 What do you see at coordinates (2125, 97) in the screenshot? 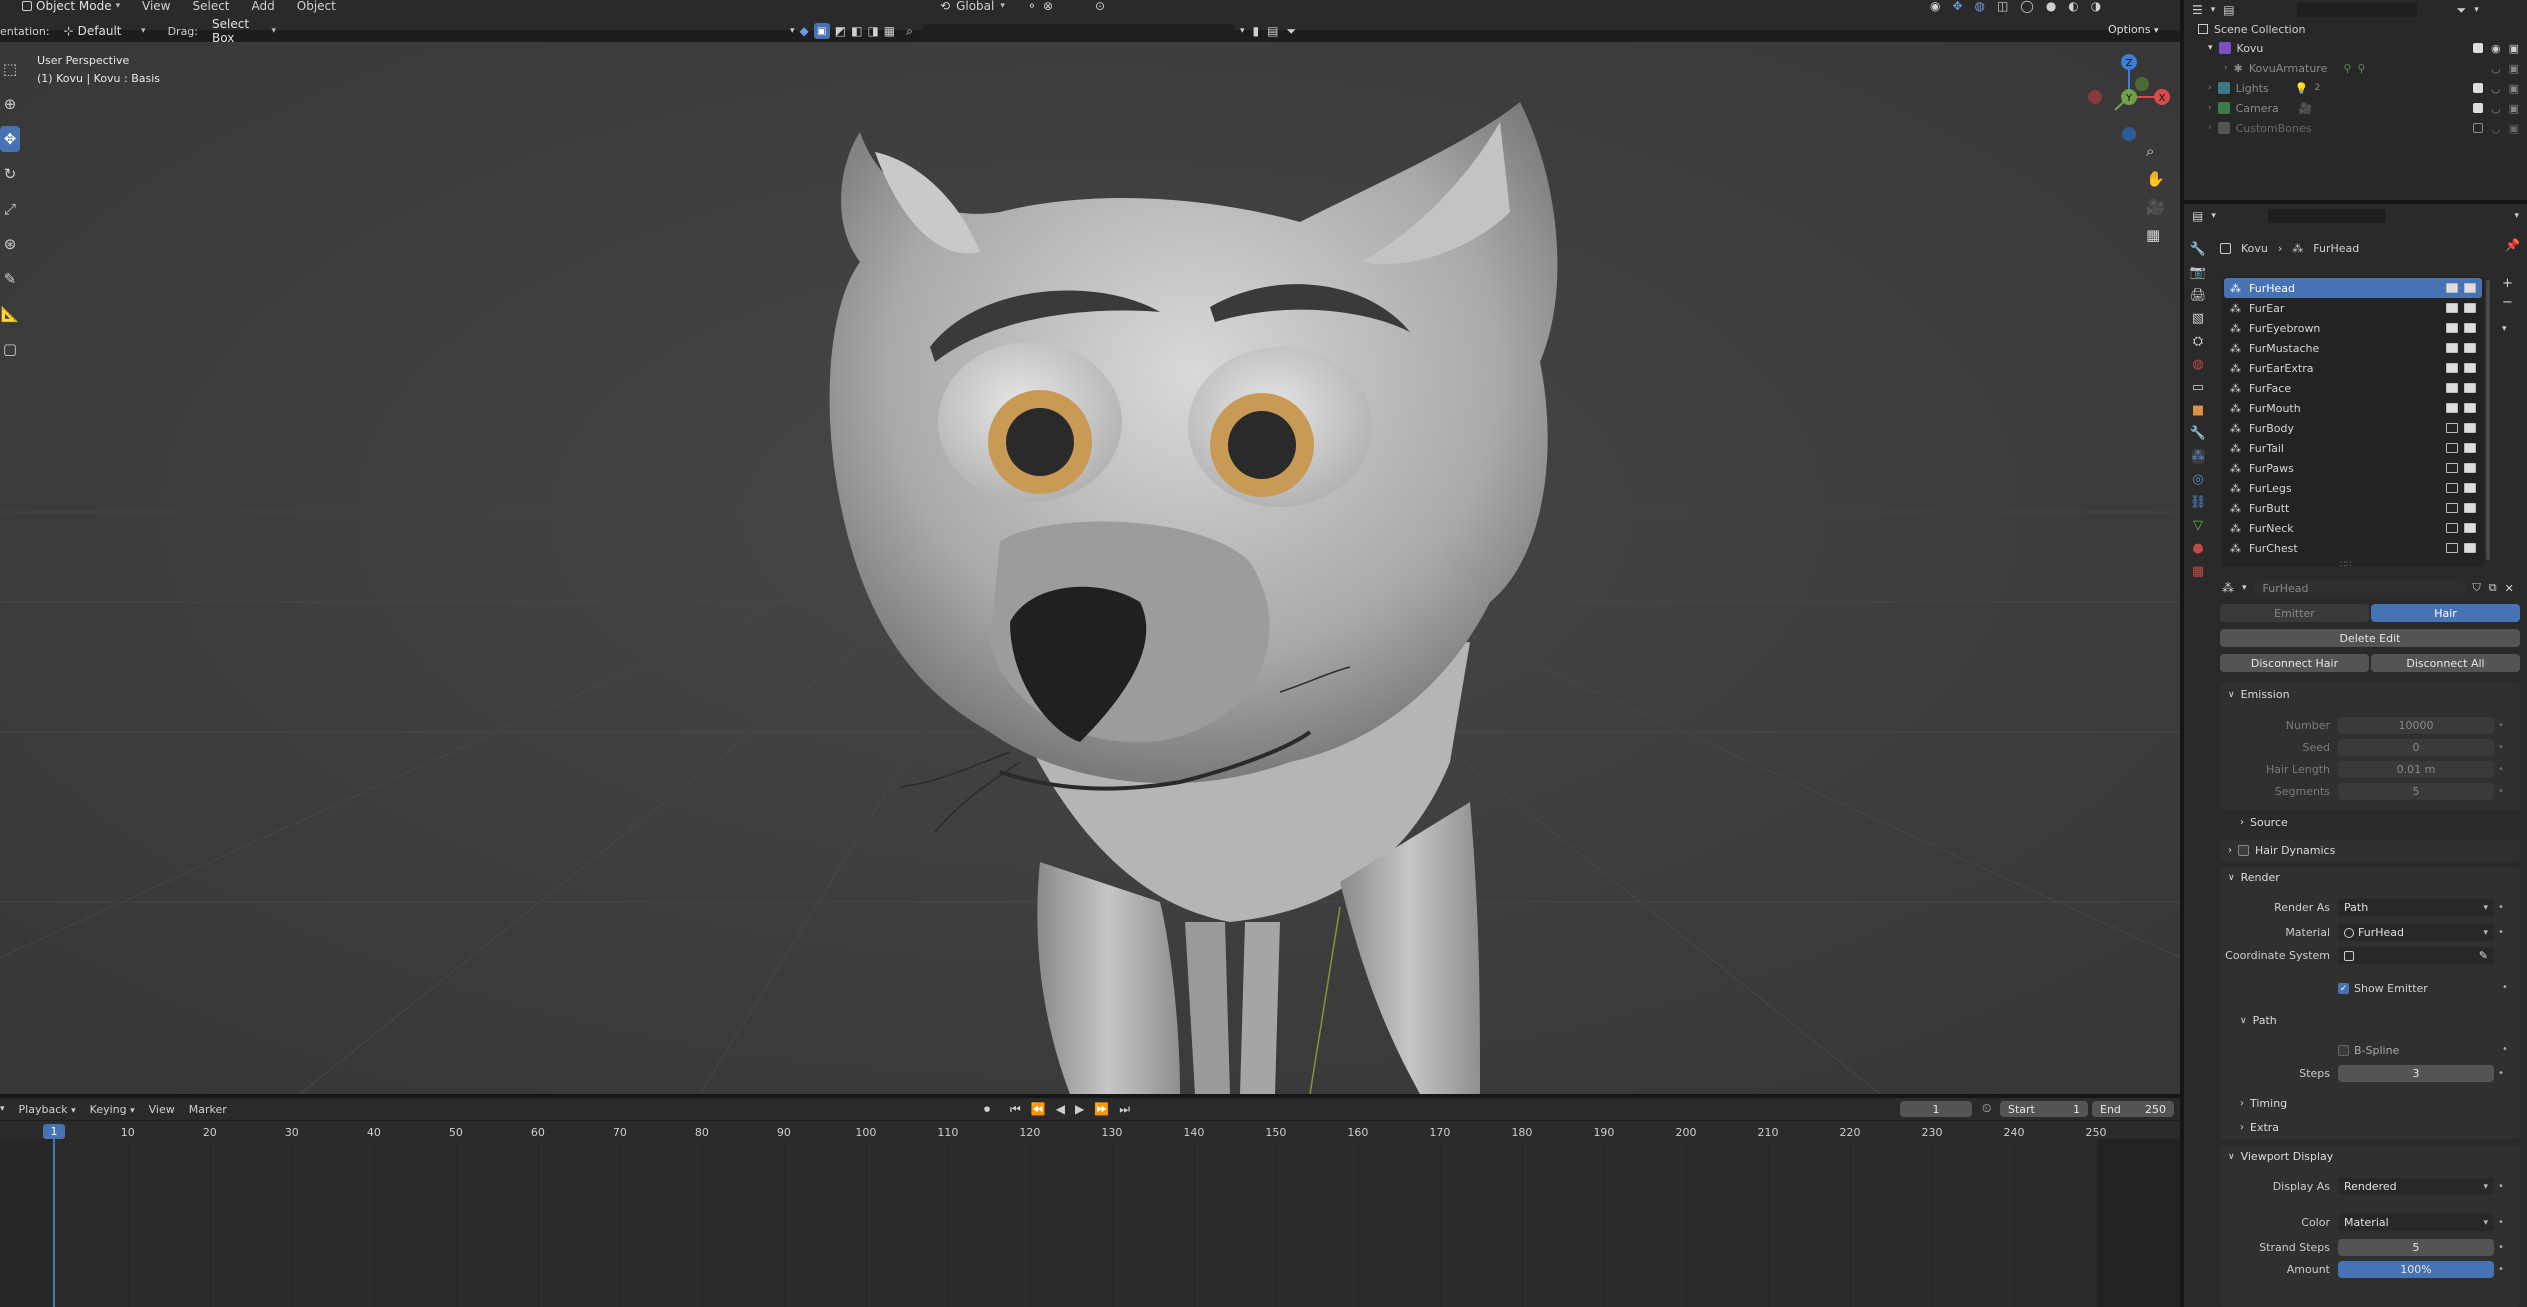
I see `navigation-gizmo: Z X Y` at bounding box center [2125, 97].